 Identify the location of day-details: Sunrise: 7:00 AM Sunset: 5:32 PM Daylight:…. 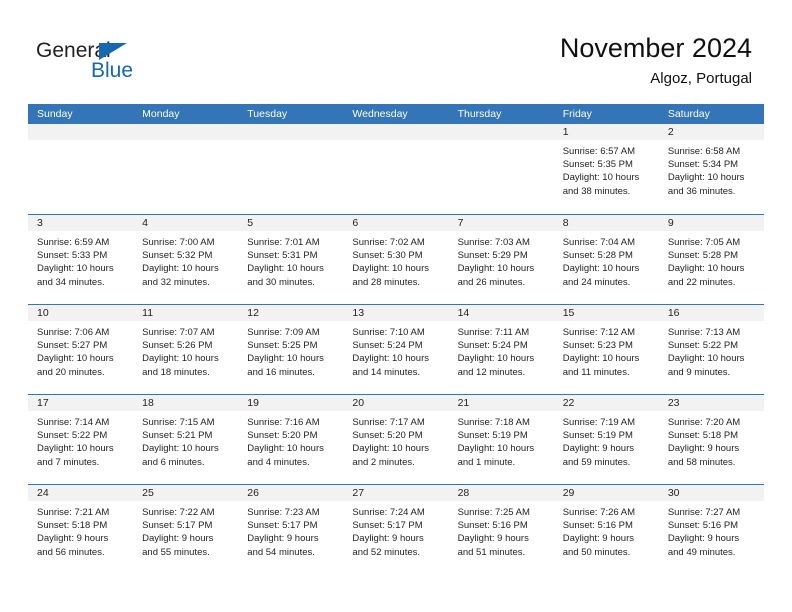
(185, 260).